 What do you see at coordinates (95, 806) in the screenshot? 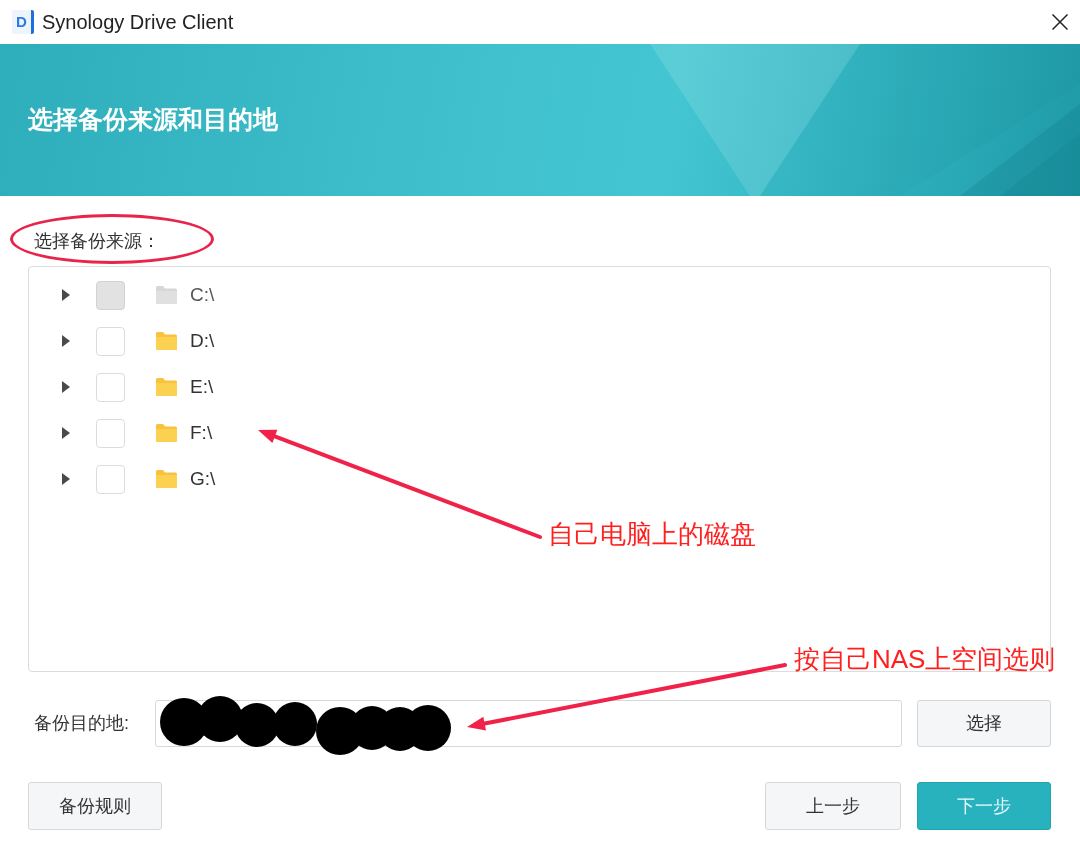
I see `action-button: 备份规则` at bounding box center [95, 806].